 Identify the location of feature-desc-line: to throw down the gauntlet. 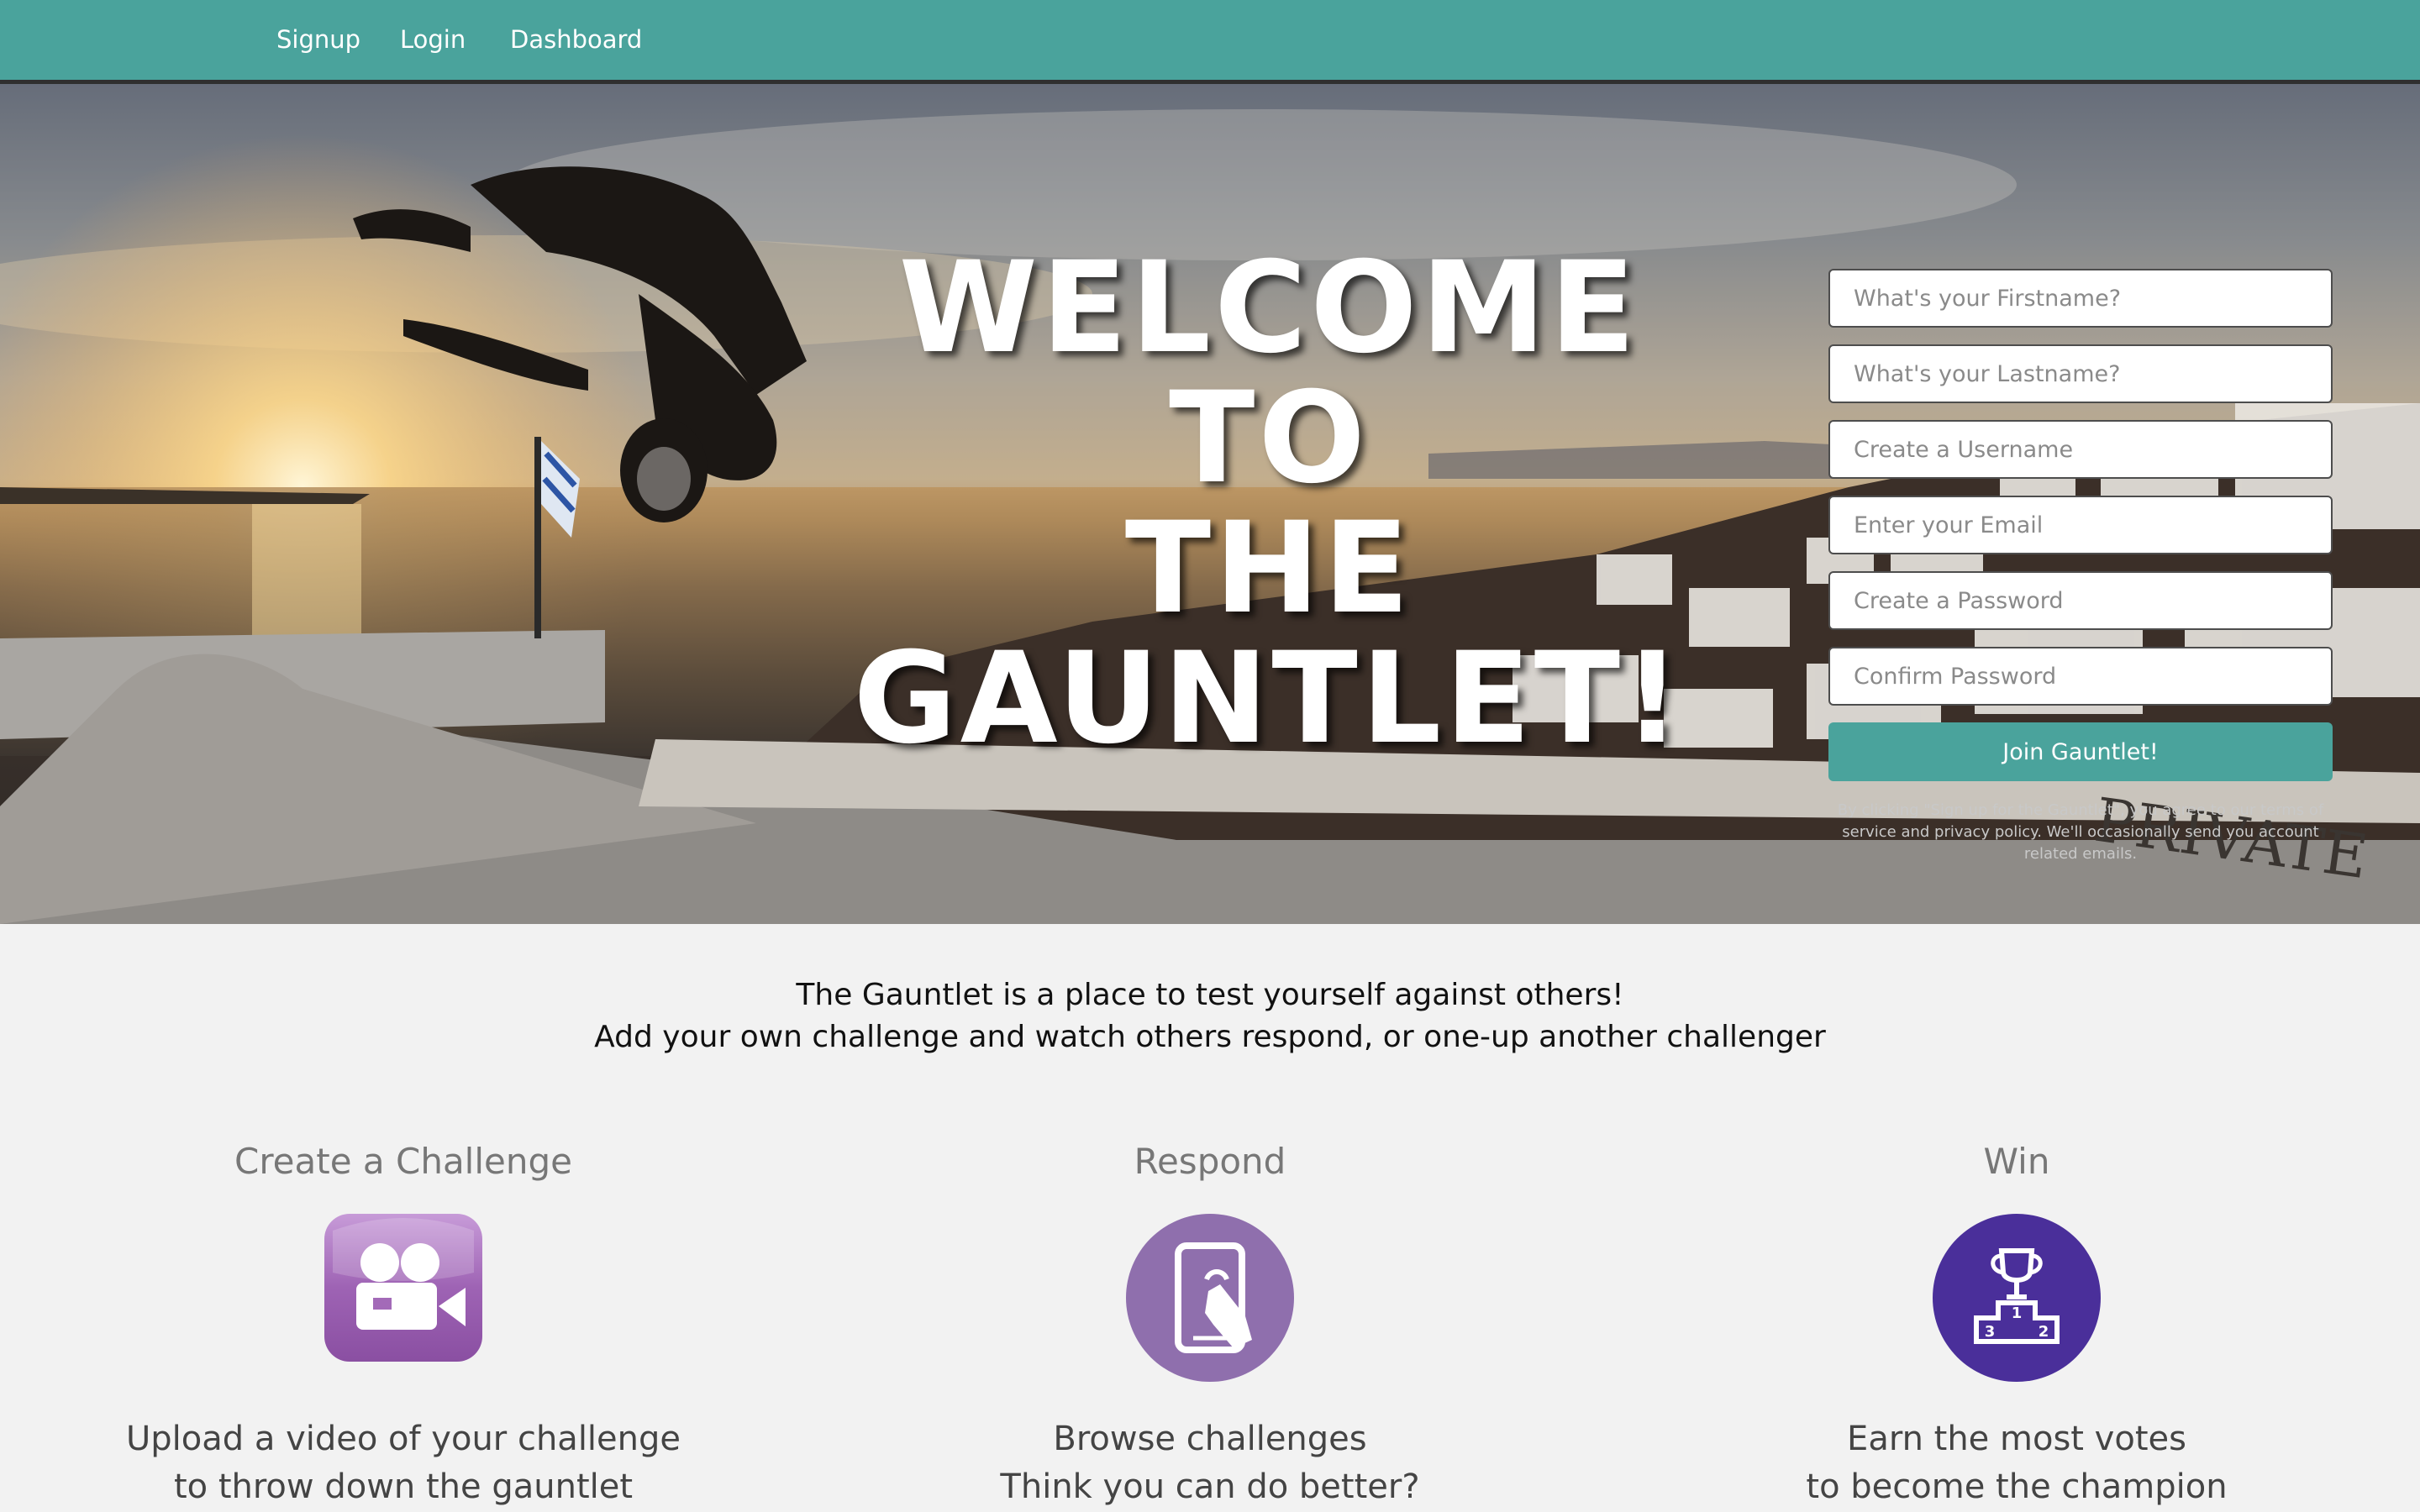
(404, 1486).